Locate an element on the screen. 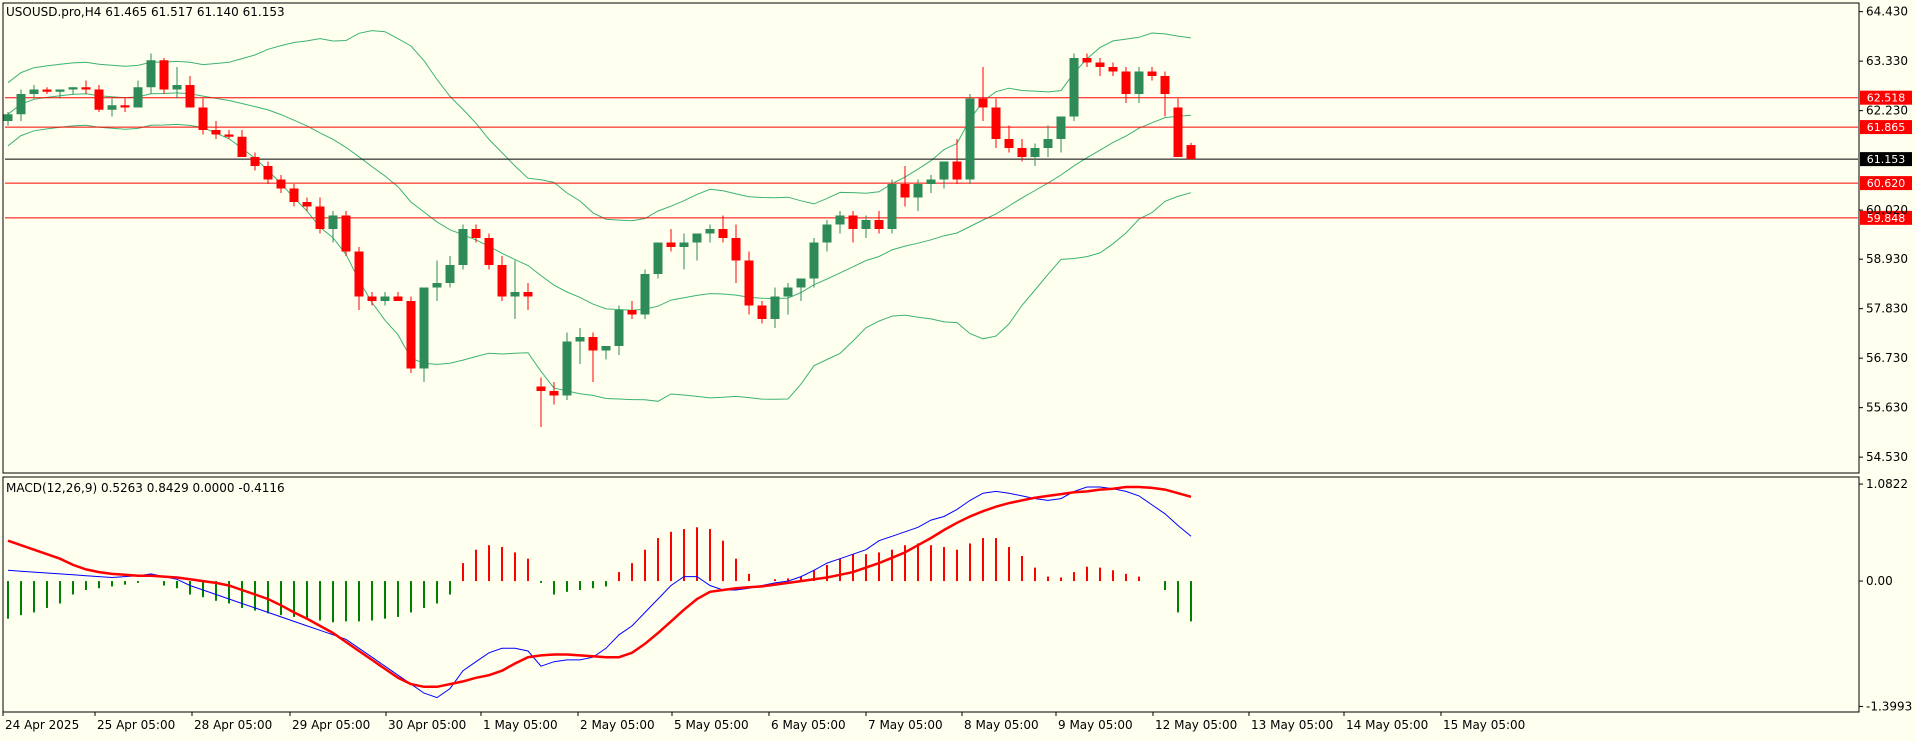 This screenshot has width=1916, height=741. time-tick-label: 13 May 05:00 is located at coordinates (1292, 725).